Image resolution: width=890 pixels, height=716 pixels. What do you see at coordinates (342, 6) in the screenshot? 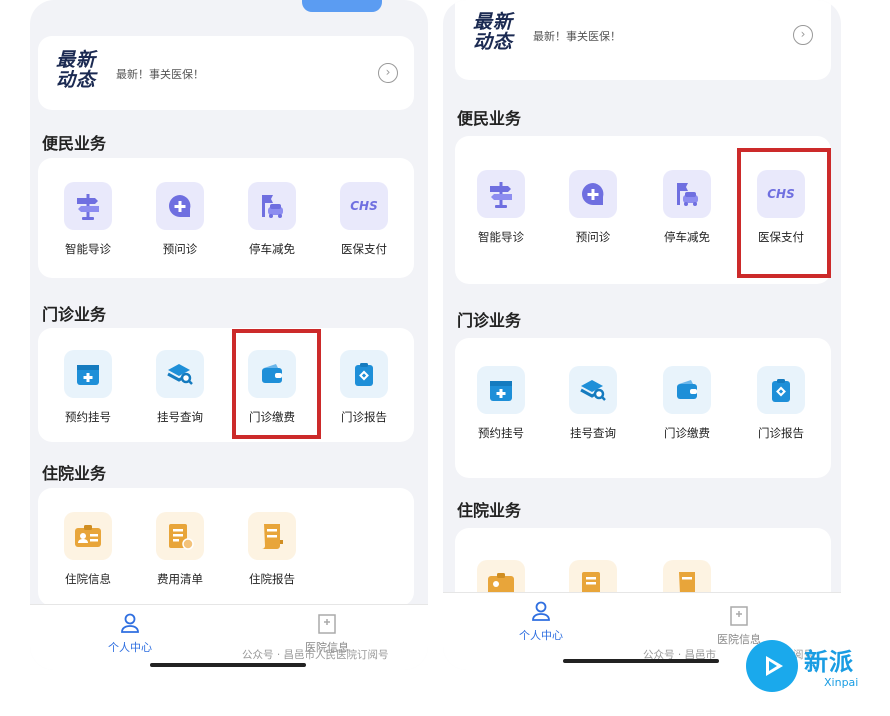
I see `top-tab-indicator` at bounding box center [342, 6].